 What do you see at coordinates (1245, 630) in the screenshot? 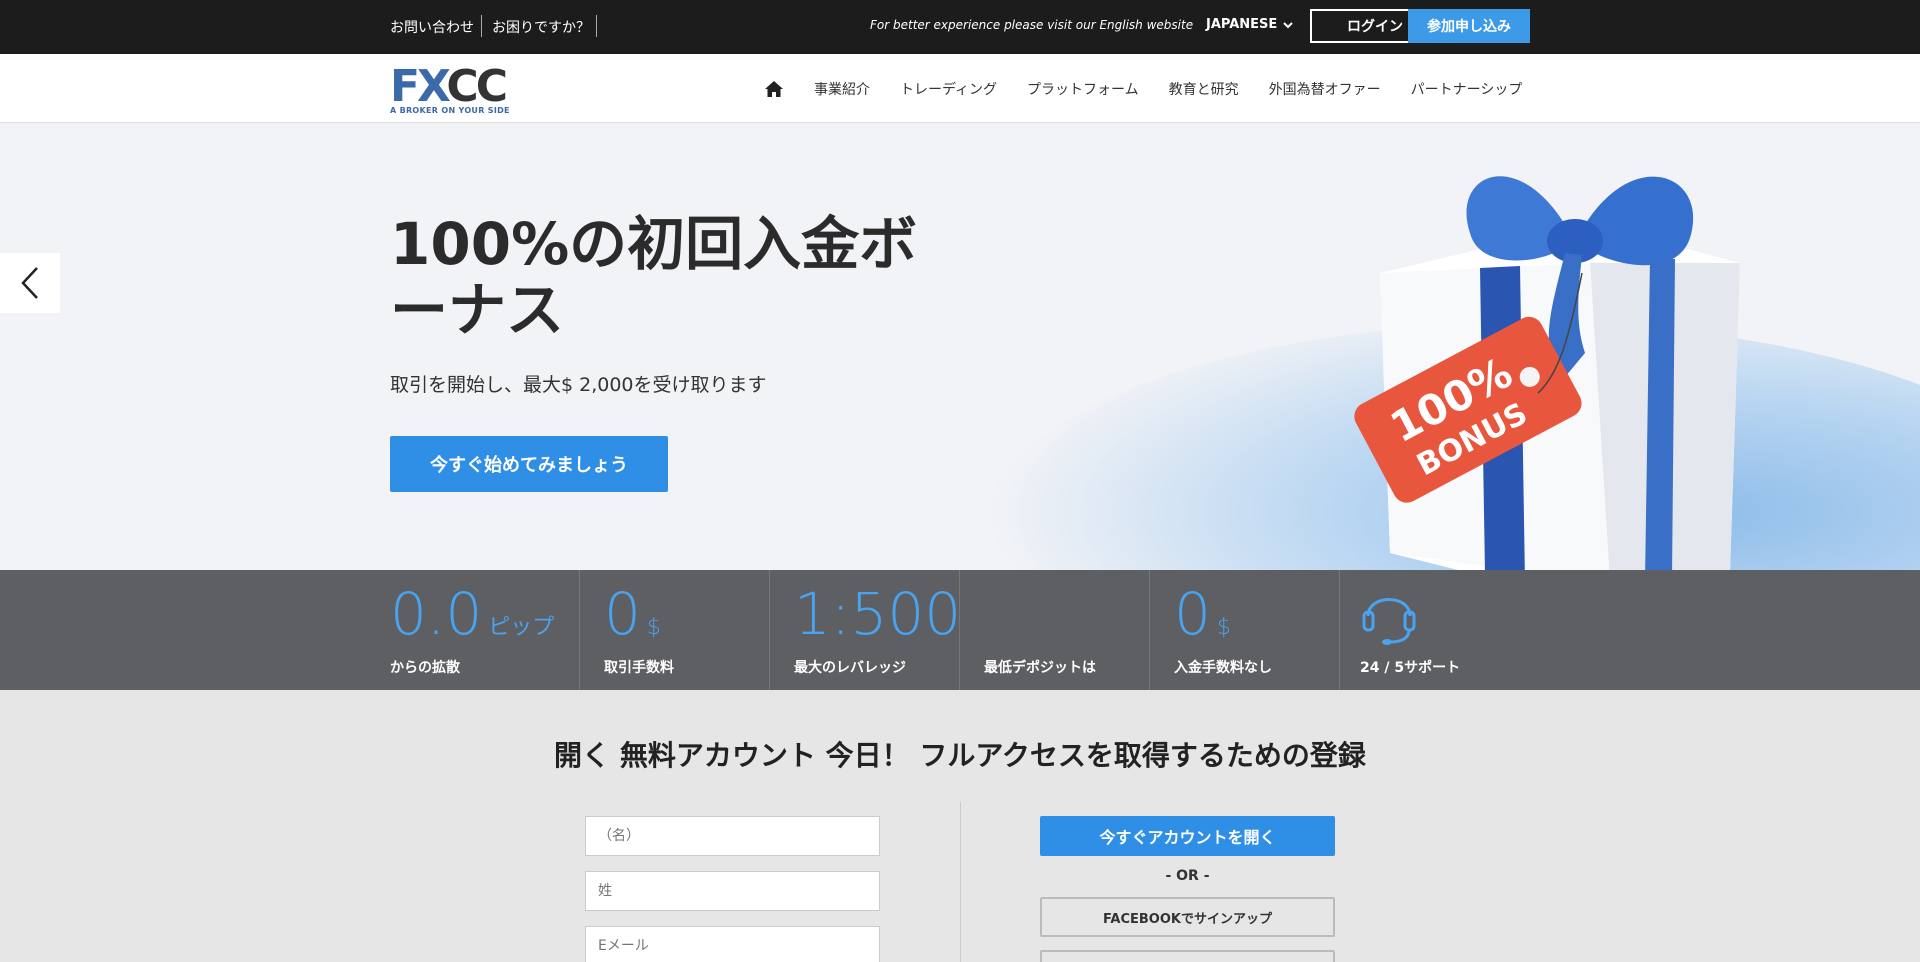
I see `stat-deposit-fee: 0 $ 入金手数料なし` at bounding box center [1245, 630].